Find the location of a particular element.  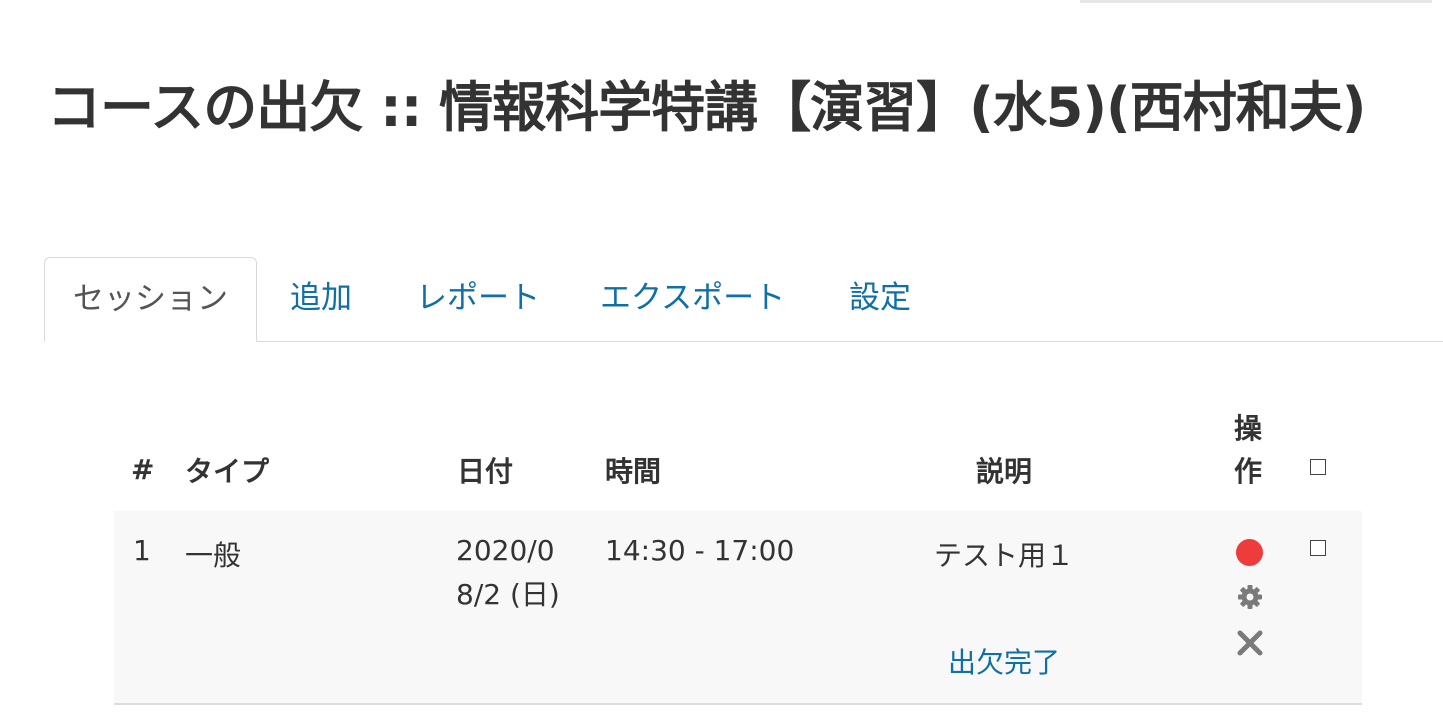

row-number: 1 is located at coordinates (142, 550).